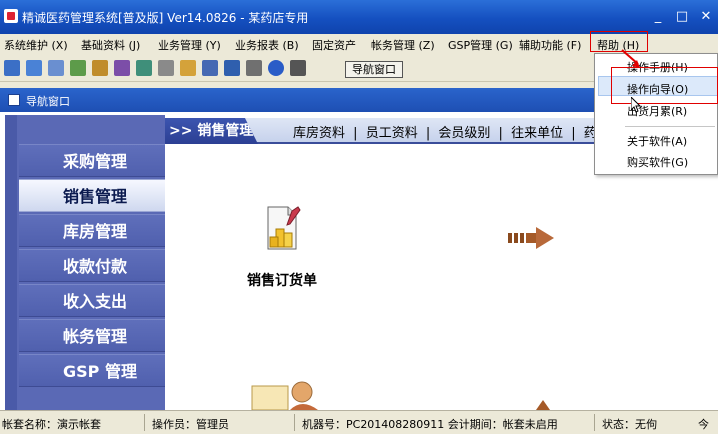  What do you see at coordinates (144, 68) in the screenshot?
I see `users-icon` at bounding box center [144, 68].